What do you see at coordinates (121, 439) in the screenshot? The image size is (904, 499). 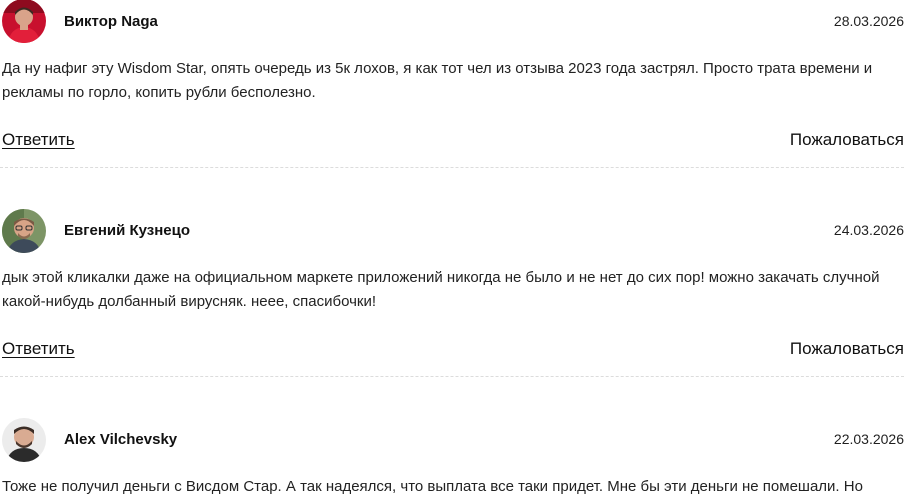 I see `author-name: Alex Vilchevsky` at bounding box center [121, 439].